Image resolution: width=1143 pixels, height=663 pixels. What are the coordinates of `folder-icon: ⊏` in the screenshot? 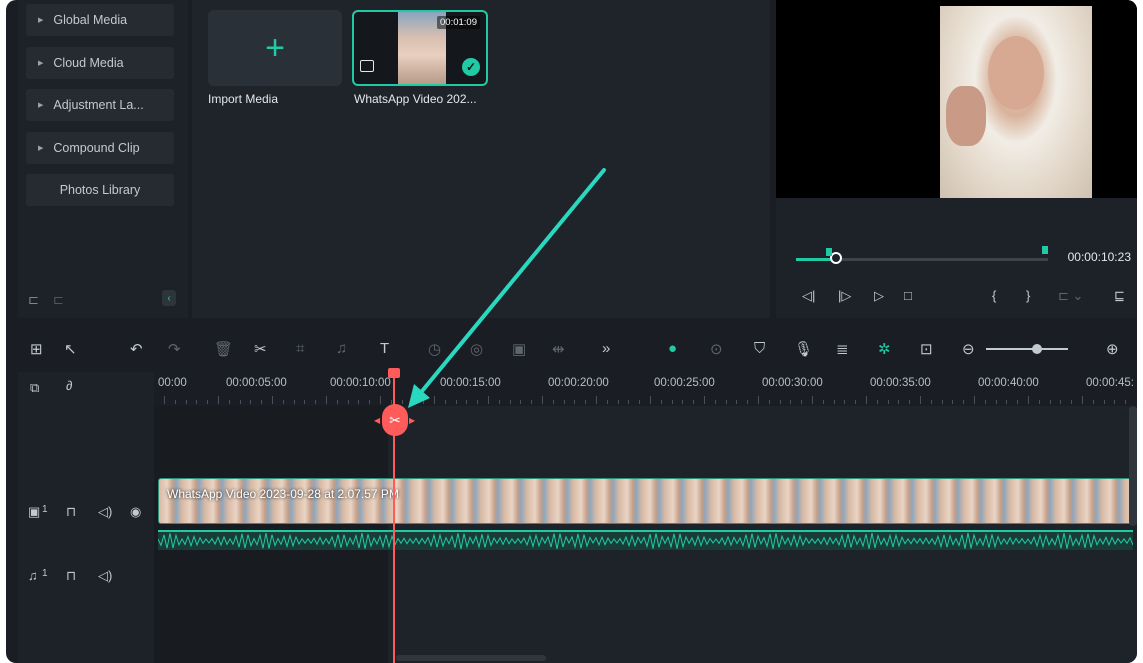 It's located at (58, 300).